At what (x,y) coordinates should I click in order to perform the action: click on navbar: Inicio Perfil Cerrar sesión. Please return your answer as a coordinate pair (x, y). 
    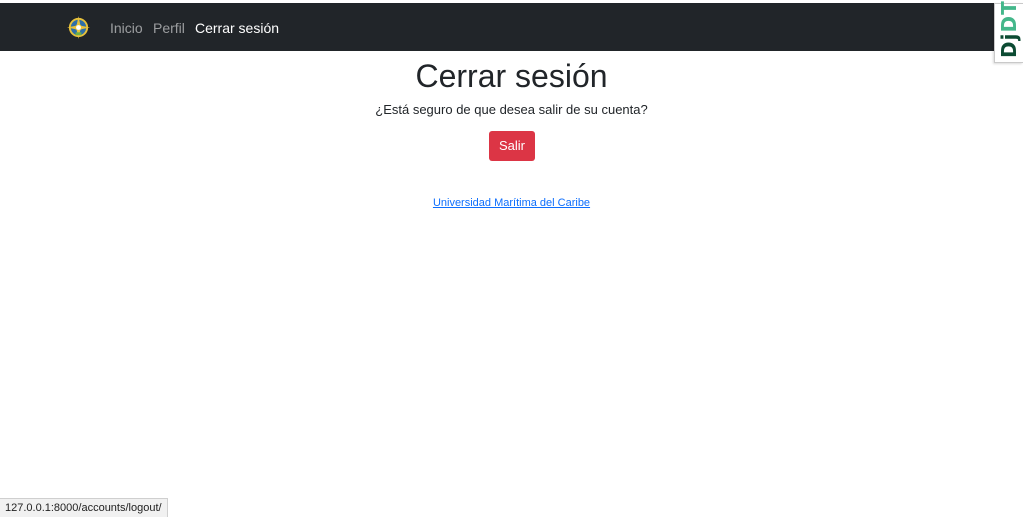
    Looking at the image, I should click on (511, 27).